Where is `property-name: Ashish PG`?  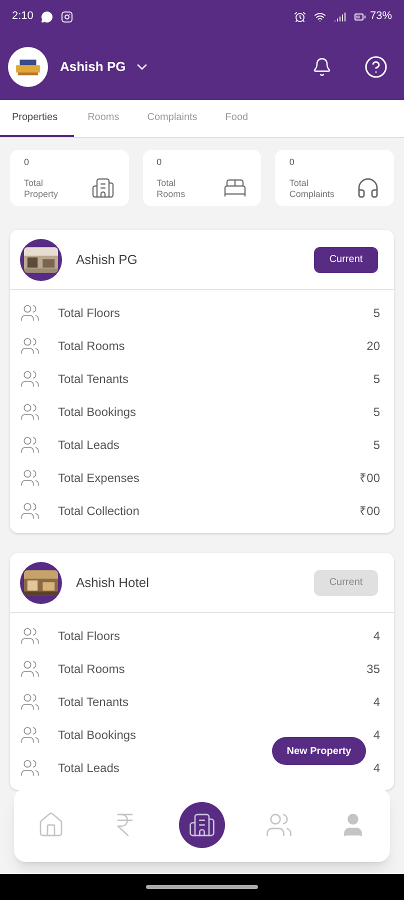 property-name: Ashish PG is located at coordinates (107, 259).